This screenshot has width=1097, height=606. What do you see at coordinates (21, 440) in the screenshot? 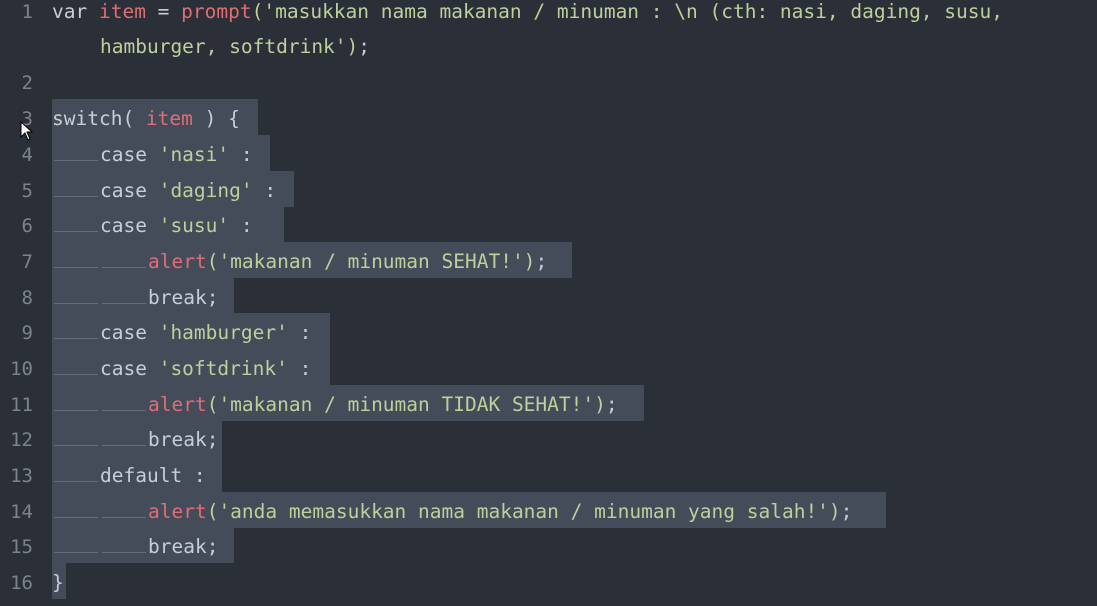
I see `line-number: 12` at bounding box center [21, 440].